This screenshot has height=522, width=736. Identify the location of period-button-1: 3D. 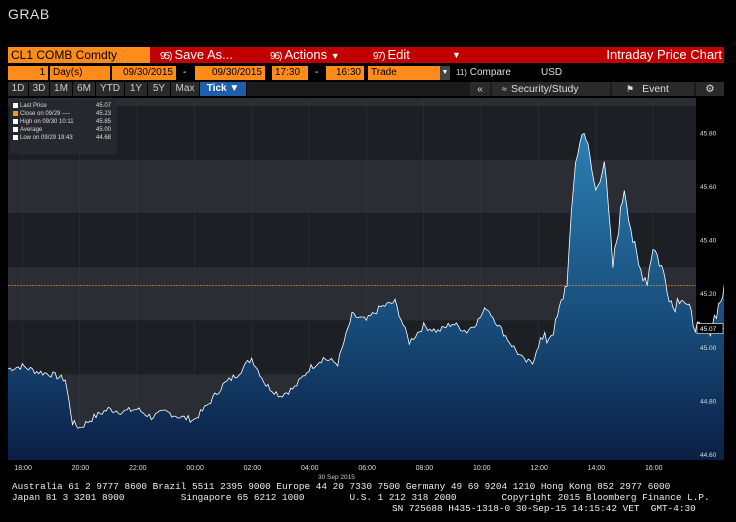
(39, 89).